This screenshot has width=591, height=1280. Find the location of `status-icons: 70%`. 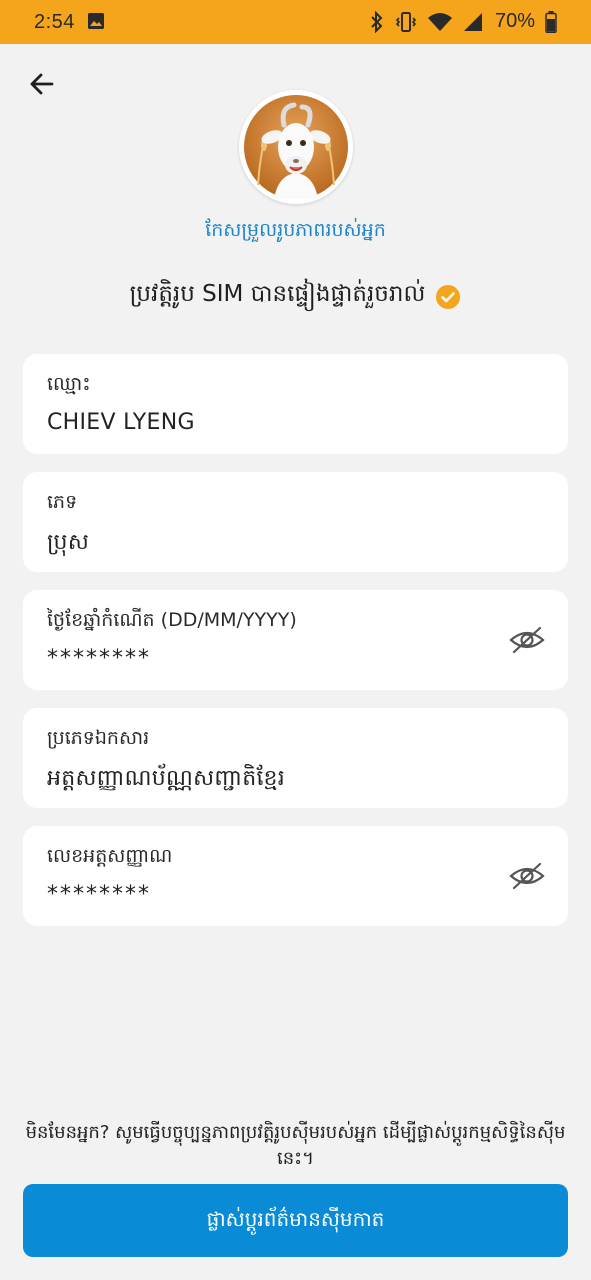

status-icons: 70% is located at coordinates (463, 21).